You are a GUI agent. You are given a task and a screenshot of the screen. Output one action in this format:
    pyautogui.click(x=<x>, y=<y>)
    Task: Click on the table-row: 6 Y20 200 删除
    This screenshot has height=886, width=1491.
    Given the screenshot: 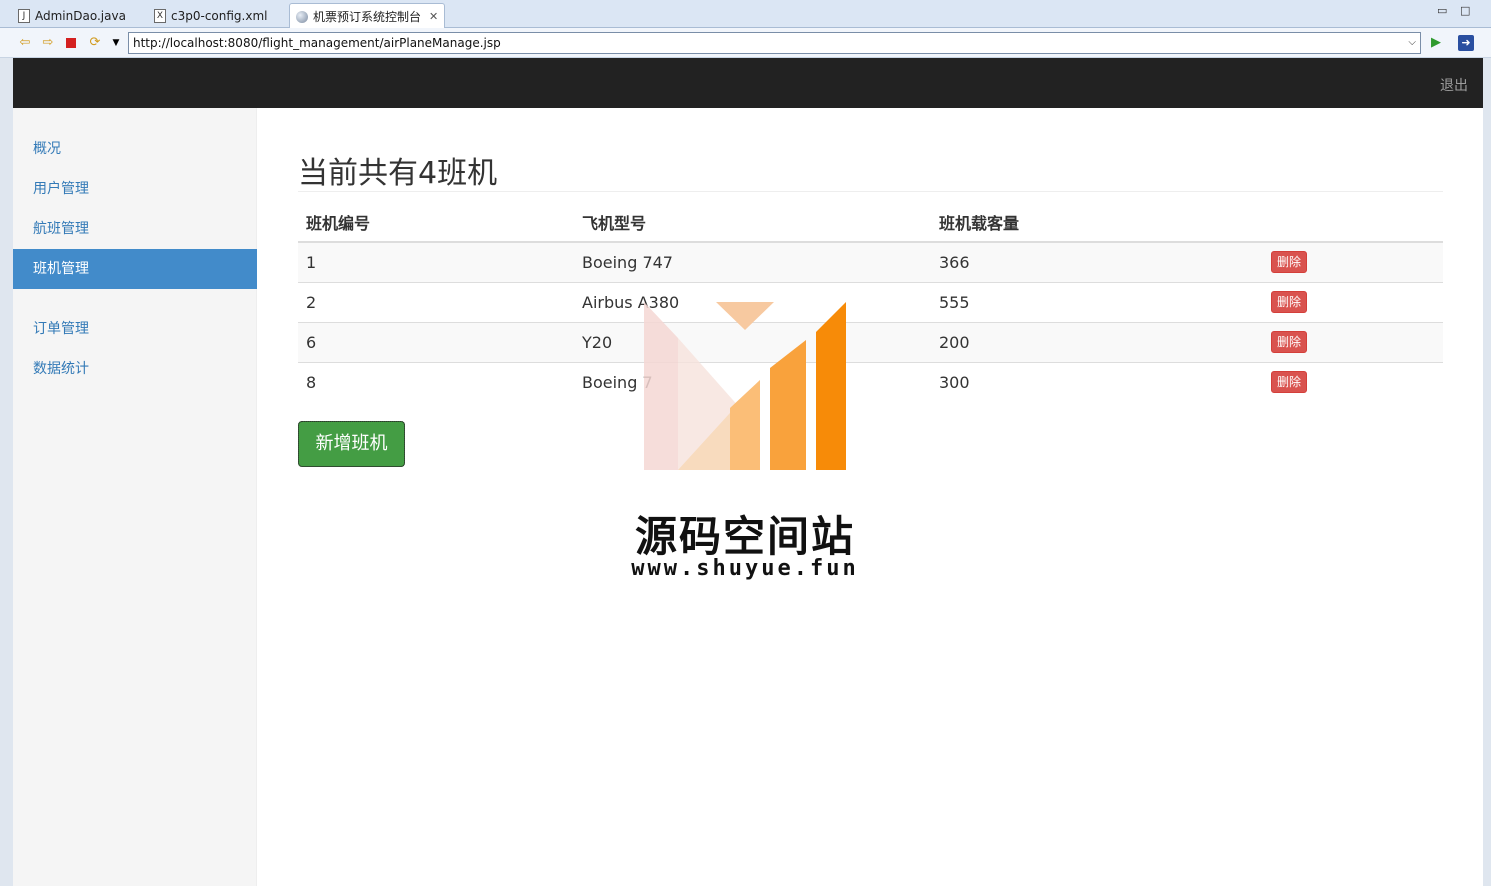 What is the action you would take?
    pyautogui.click(x=870, y=341)
    